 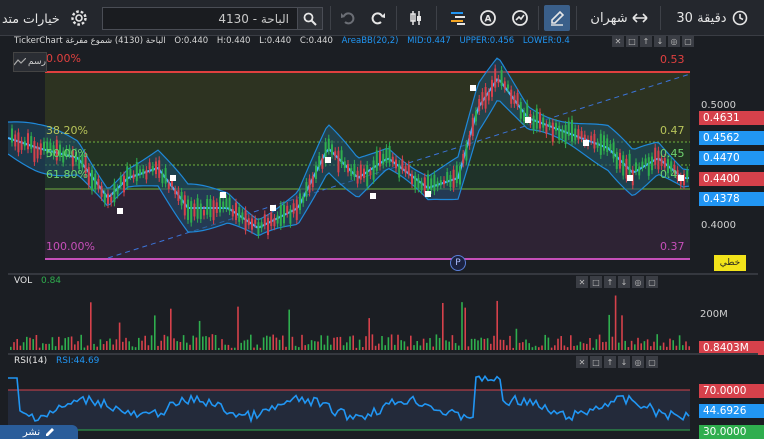 What do you see at coordinates (520, 18) in the screenshot?
I see `compare-button` at bounding box center [520, 18].